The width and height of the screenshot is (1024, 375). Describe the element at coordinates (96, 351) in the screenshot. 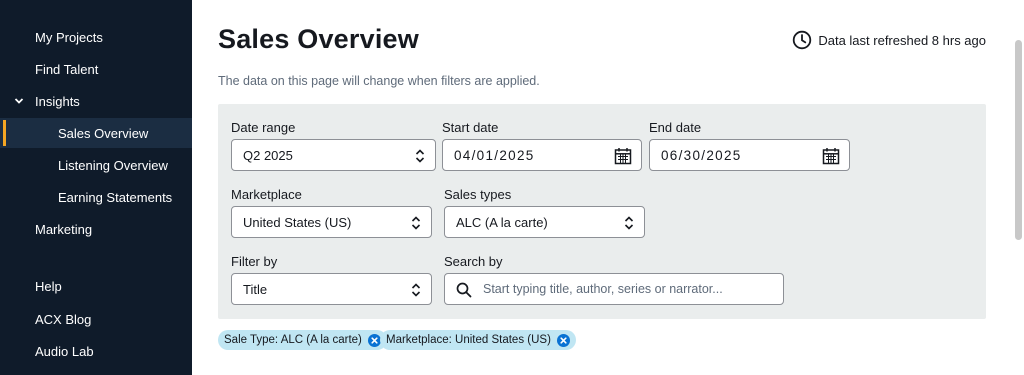

I see `sidebar-item-audio-lab: Audio Lab` at that location.